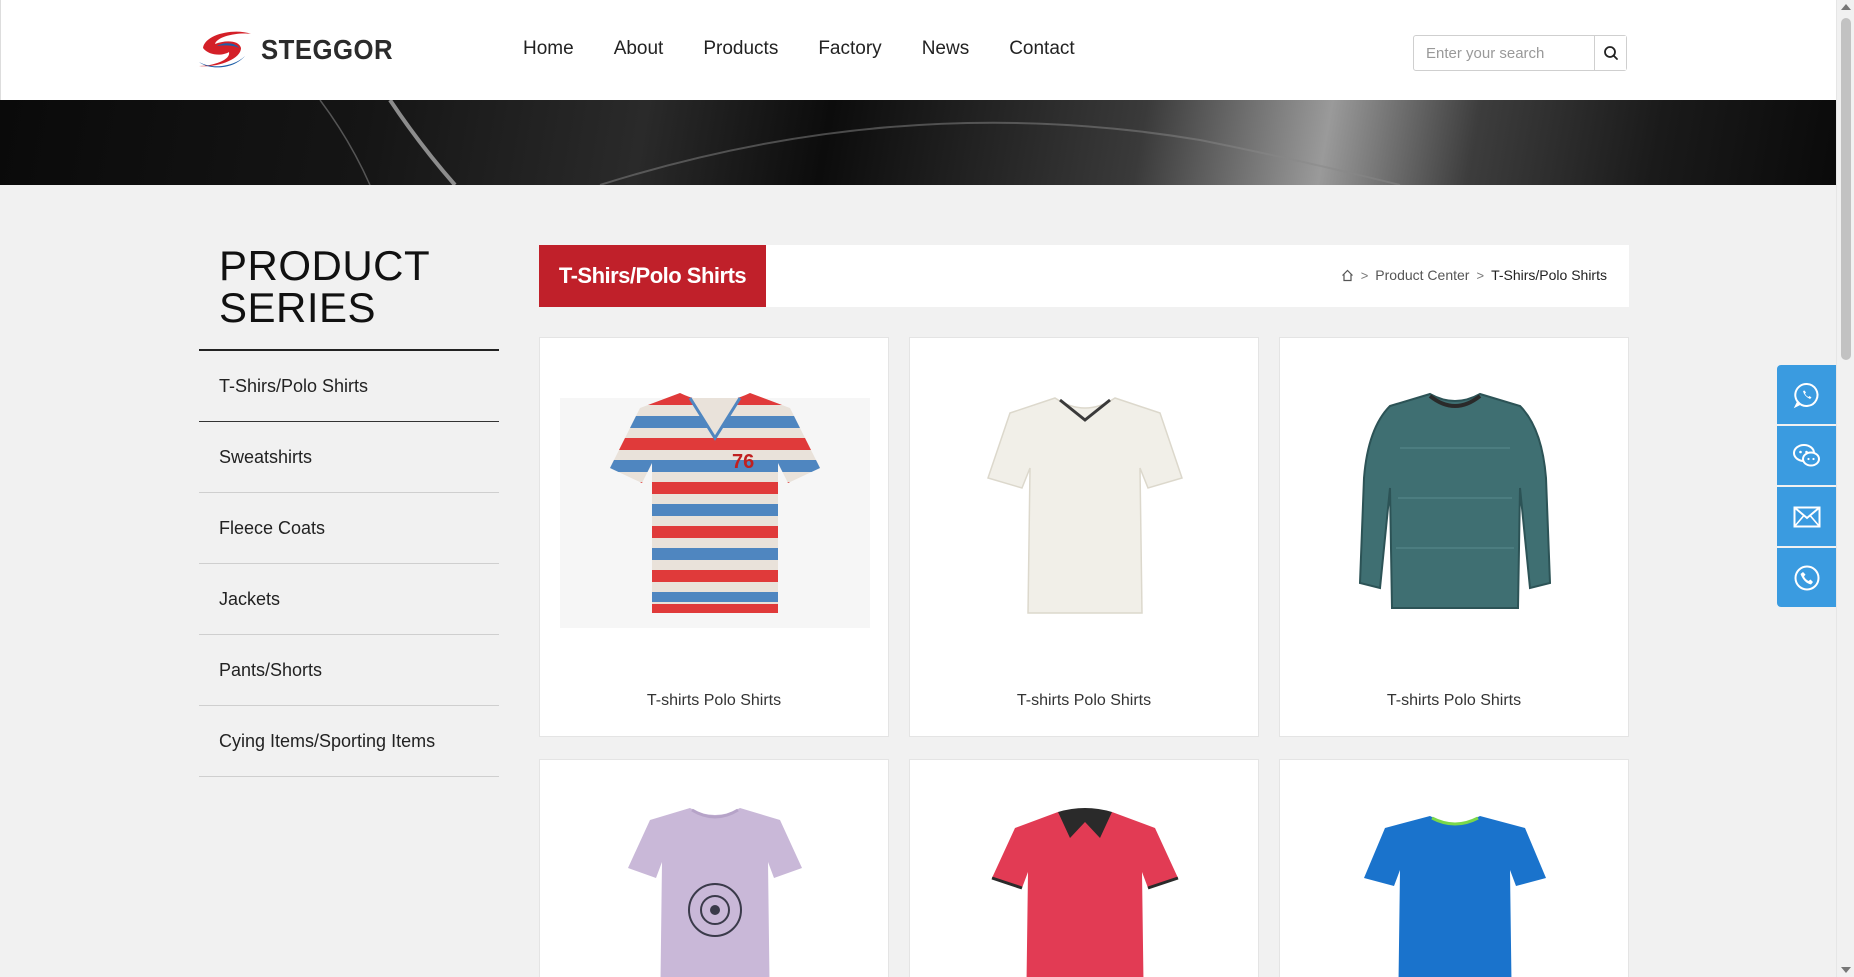 The width and height of the screenshot is (1854, 977). I want to click on whatsapp-button, so click(1807, 394).